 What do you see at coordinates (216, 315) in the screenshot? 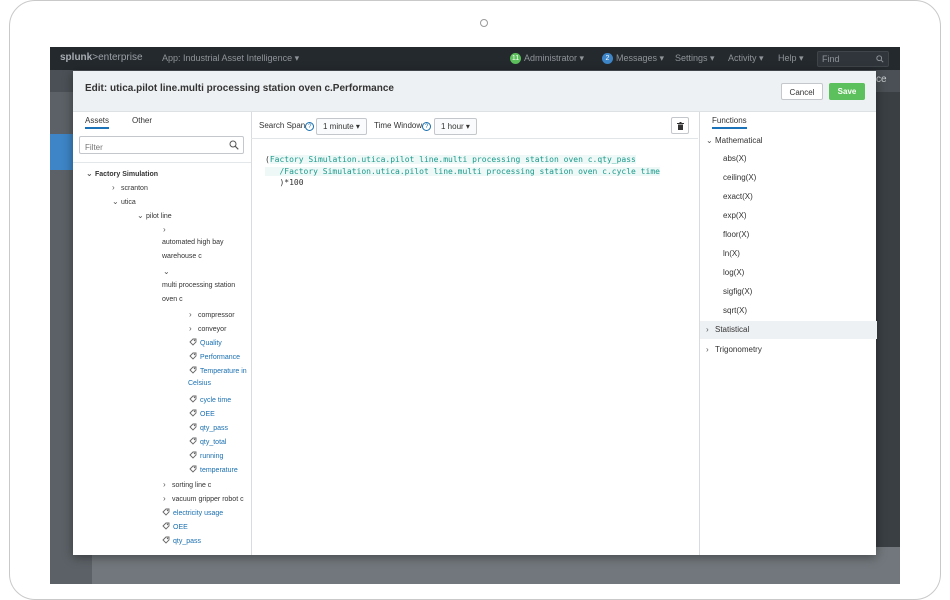
I see `tree-label: compressor` at bounding box center [216, 315].